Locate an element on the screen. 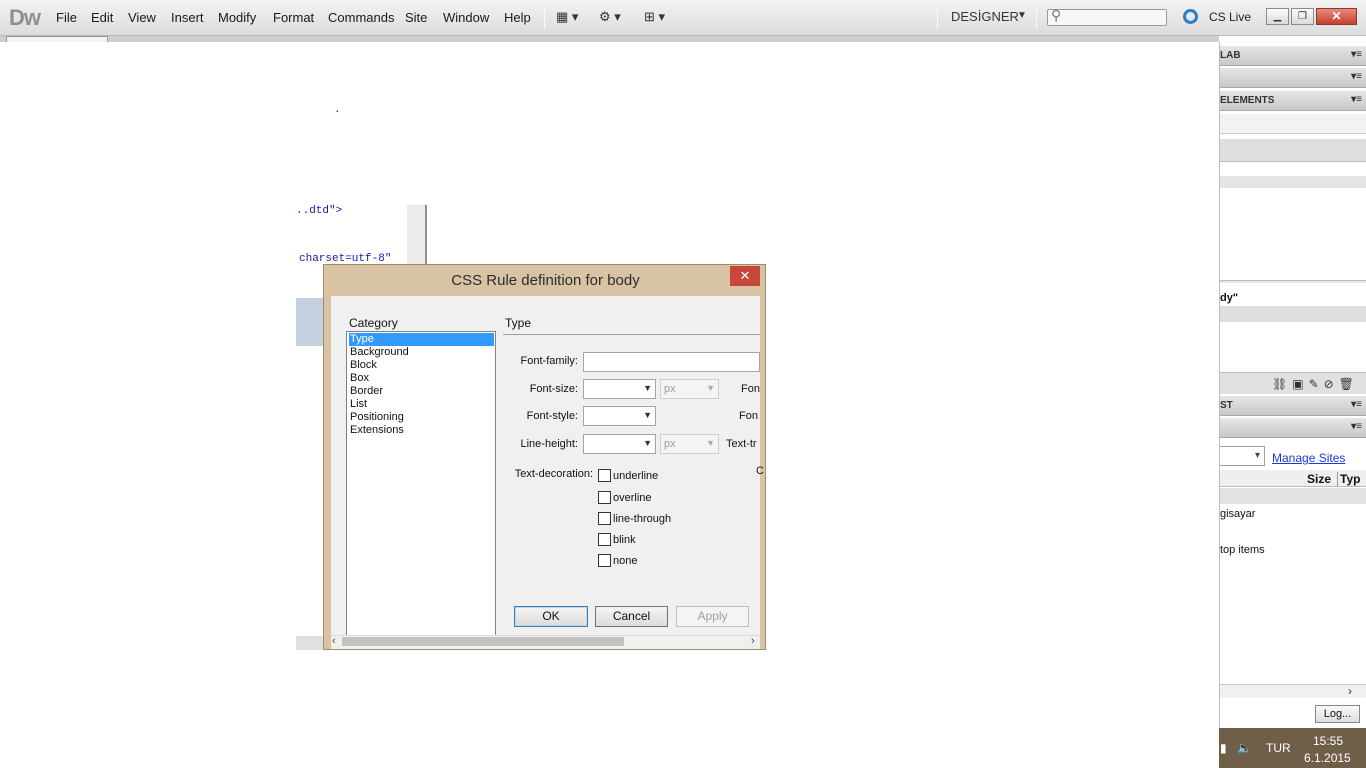 The height and width of the screenshot is (768, 1366). line-through-label: line-through is located at coordinates (642, 519).